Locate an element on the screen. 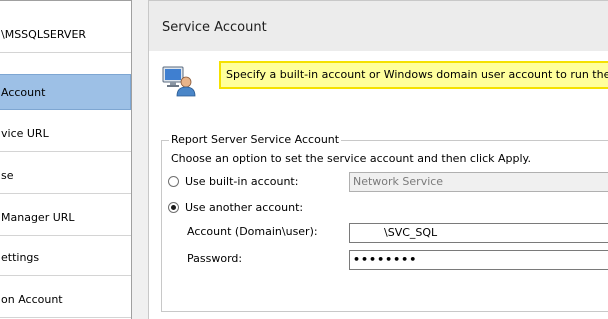  page-title: Service Account is located at coordinates (378, 26).